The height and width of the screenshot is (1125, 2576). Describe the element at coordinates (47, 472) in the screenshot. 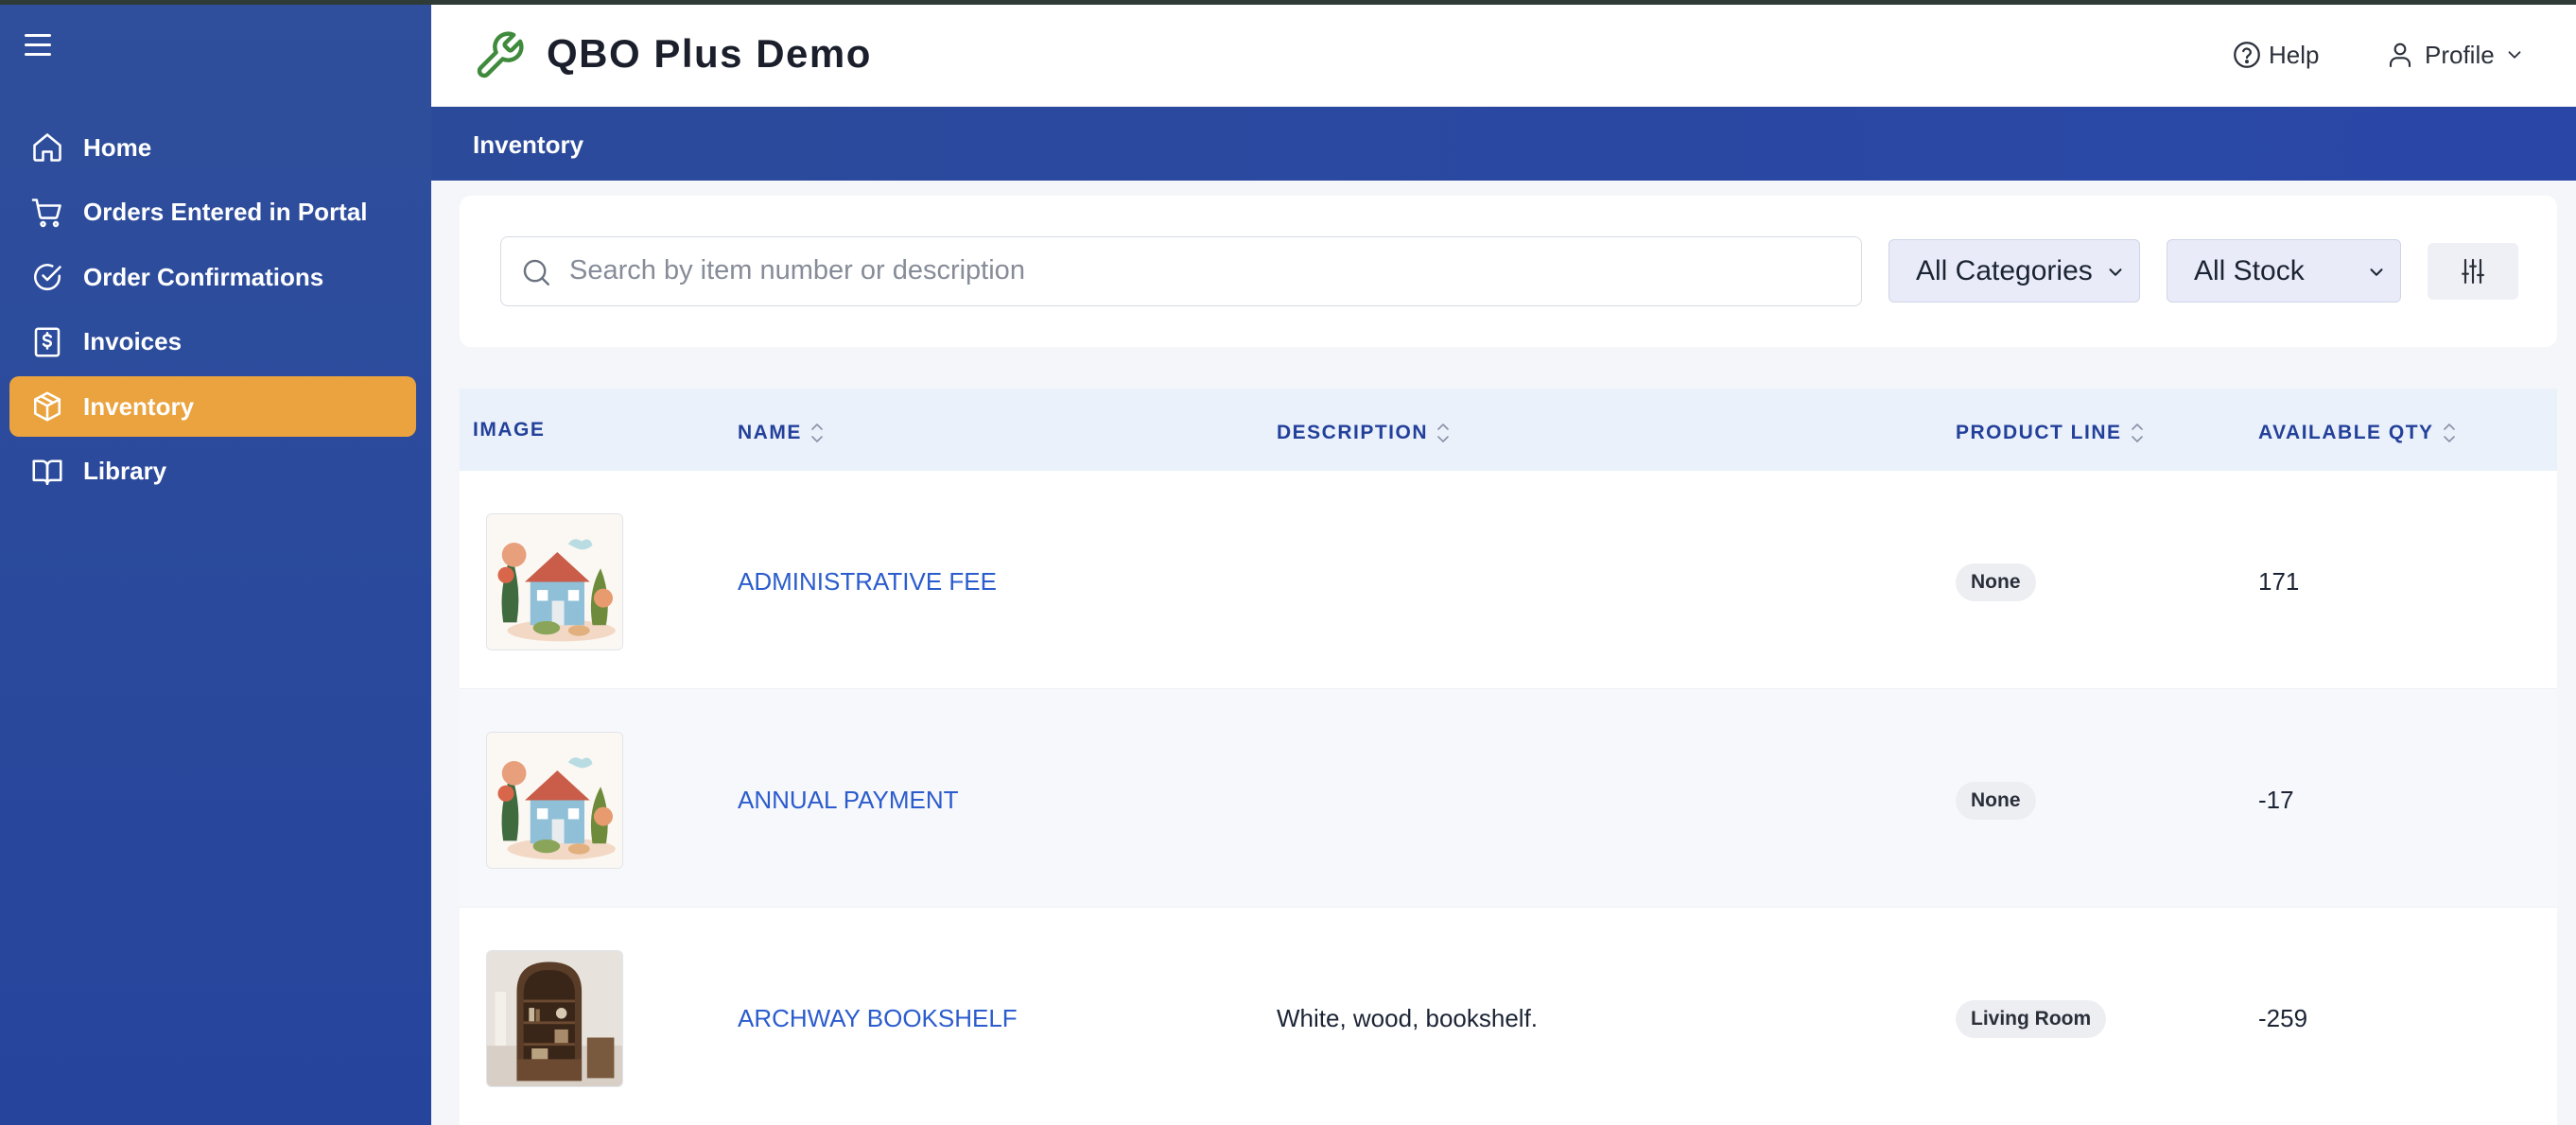

I see `book-icon` at that location.